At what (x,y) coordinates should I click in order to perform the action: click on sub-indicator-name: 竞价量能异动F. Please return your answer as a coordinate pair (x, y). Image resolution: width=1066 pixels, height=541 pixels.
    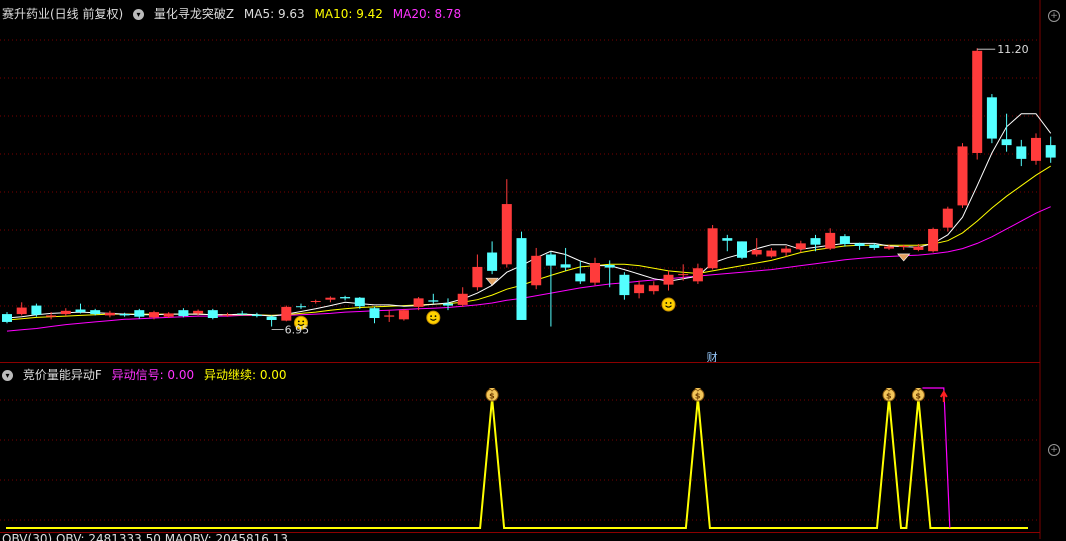
    Looking at the image, I should click on (62, 375).